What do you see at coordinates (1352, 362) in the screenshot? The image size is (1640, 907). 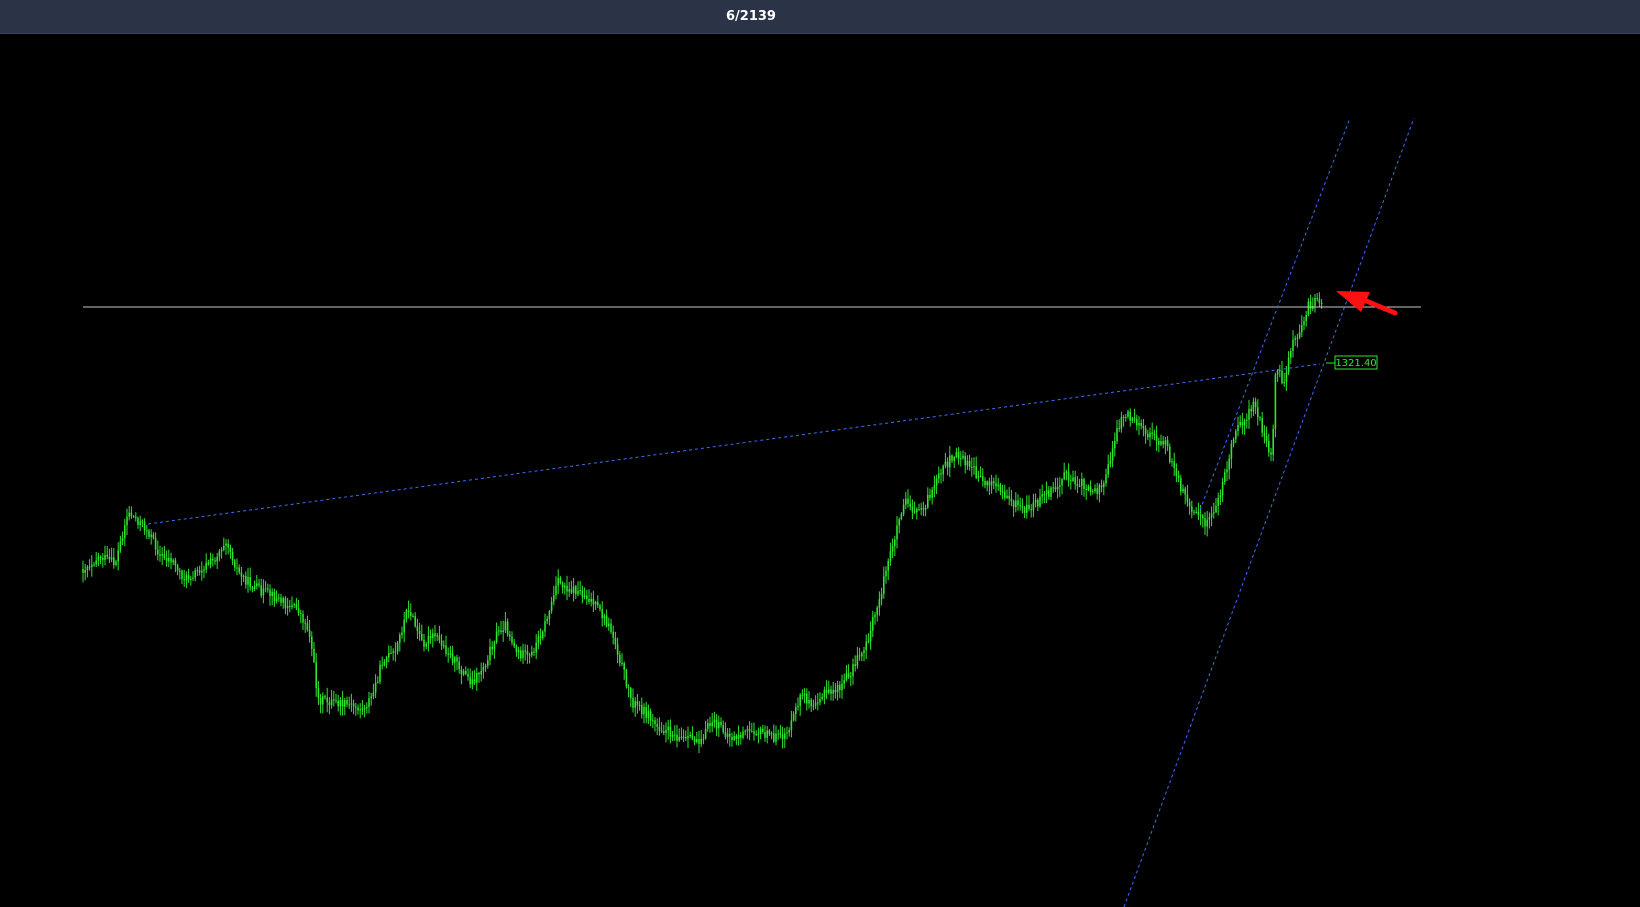 I see `price-tag: 1321.40` at bounding box center [1352, 362].